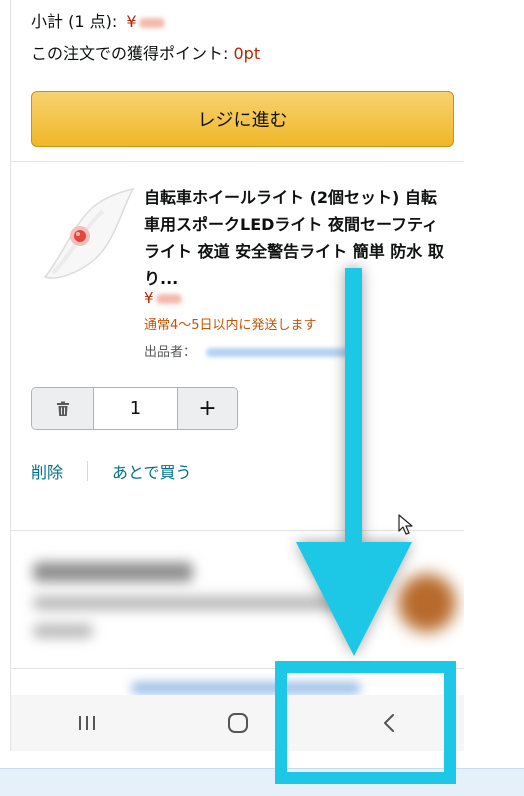 This screenshot has height=796, width=524. Describe the element at coordinates (427, 603) in the screenshot. I see `promo-image-blurred` at that location.